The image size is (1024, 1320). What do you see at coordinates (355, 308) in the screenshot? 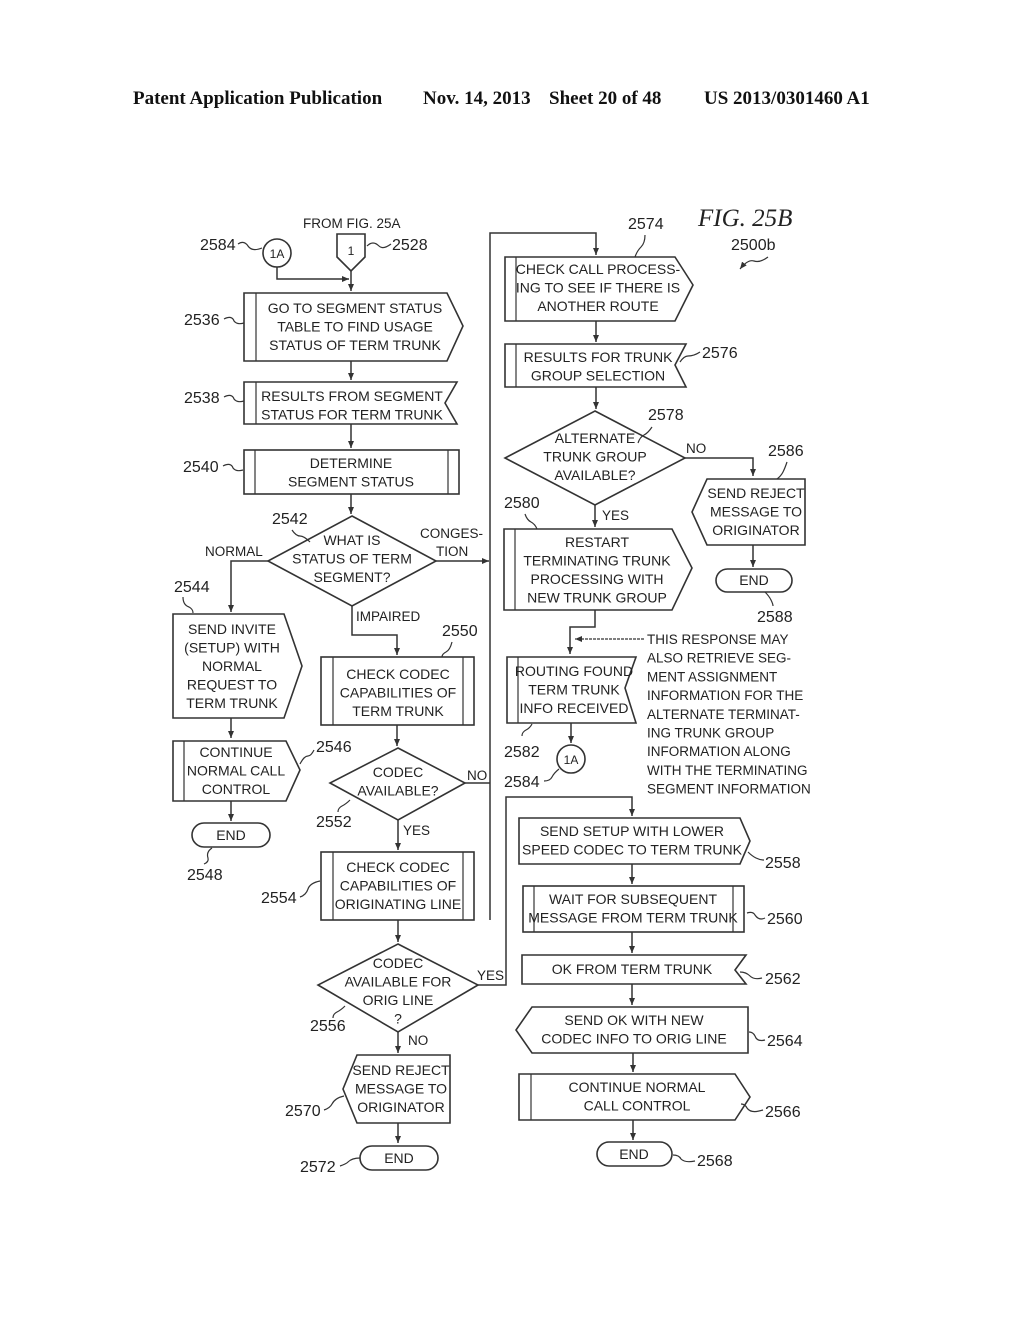
I see `node-text-line: GO TO SEGMENT STATUS` at bounding box center [355, 308].